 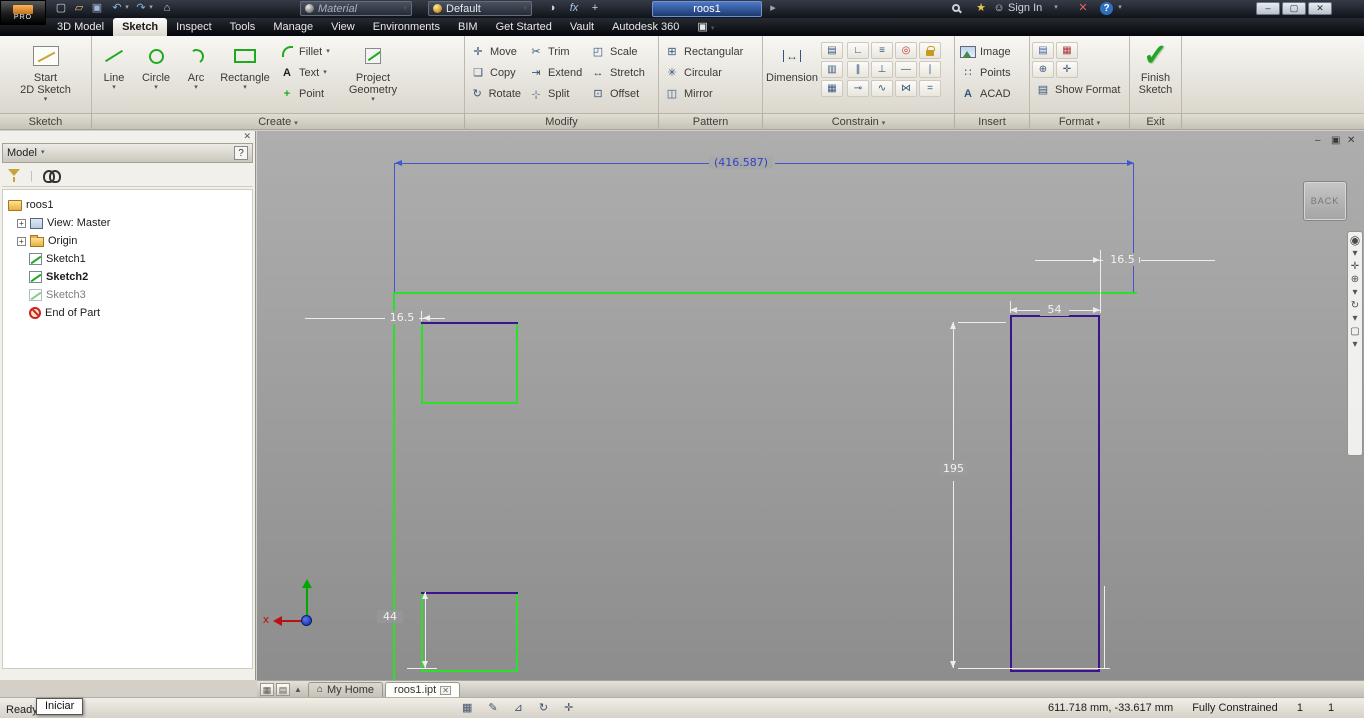 What do you see at coordinates (1318, 140) in the screenshot?
I see `doc-minimize-icon: –` at bounding box center [1318, 140].